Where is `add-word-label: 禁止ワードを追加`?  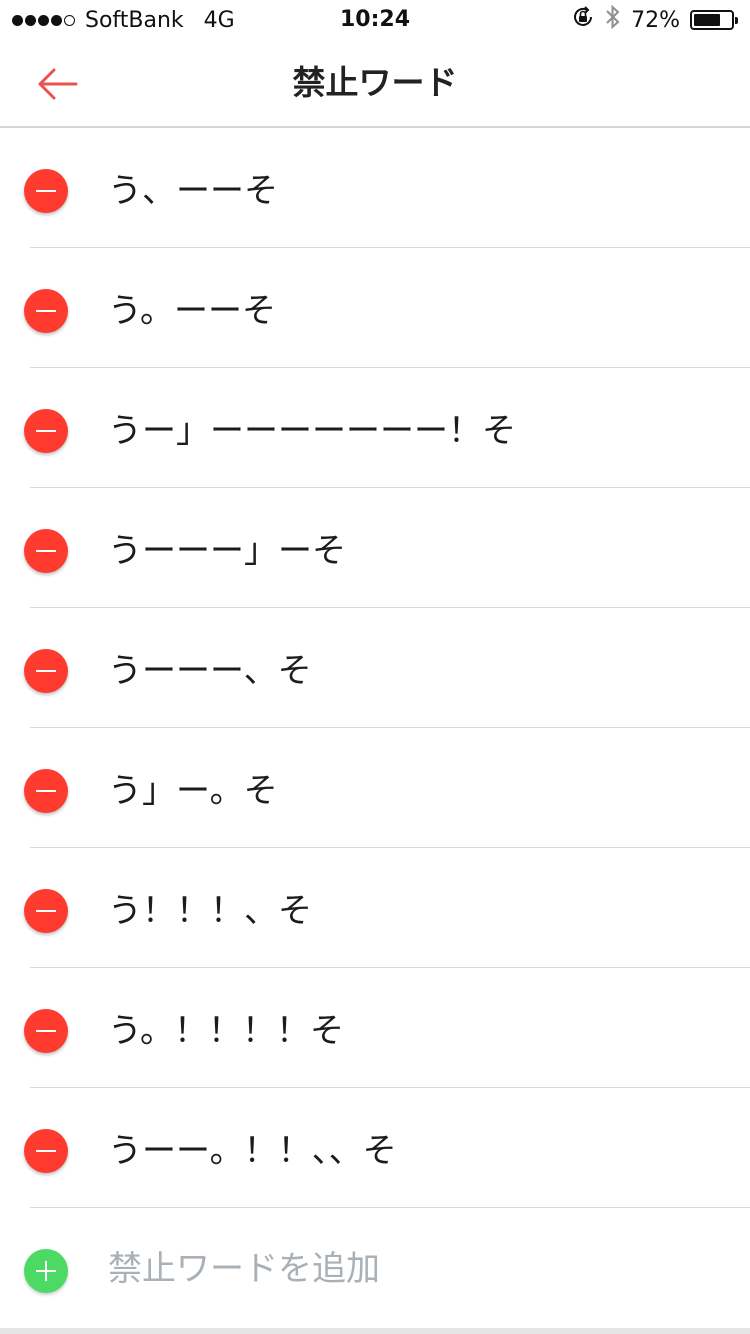
add-word-label: 禁止ワードを追加 is located at coordinates (244, 1268).